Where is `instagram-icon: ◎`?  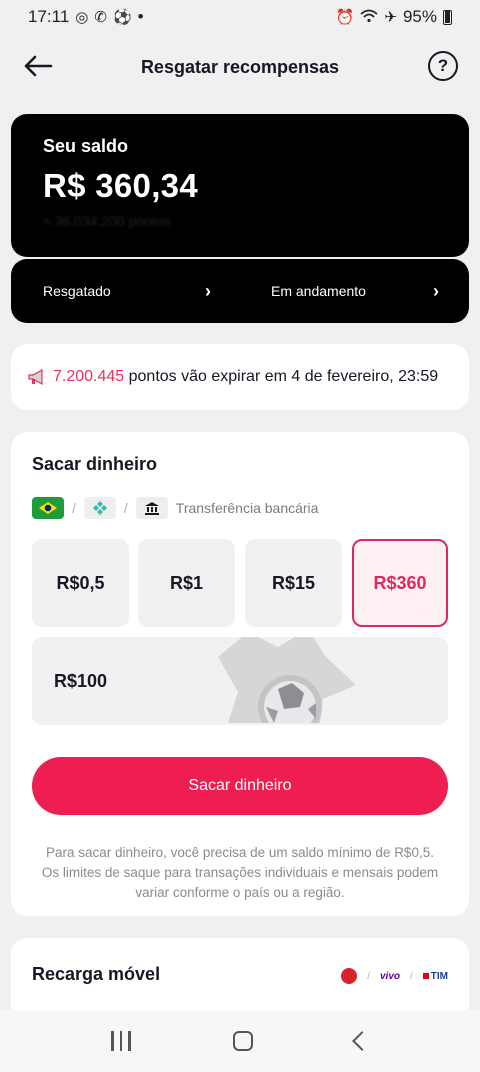
instagram-icon: ◎ is located at coordinates (82, 17).